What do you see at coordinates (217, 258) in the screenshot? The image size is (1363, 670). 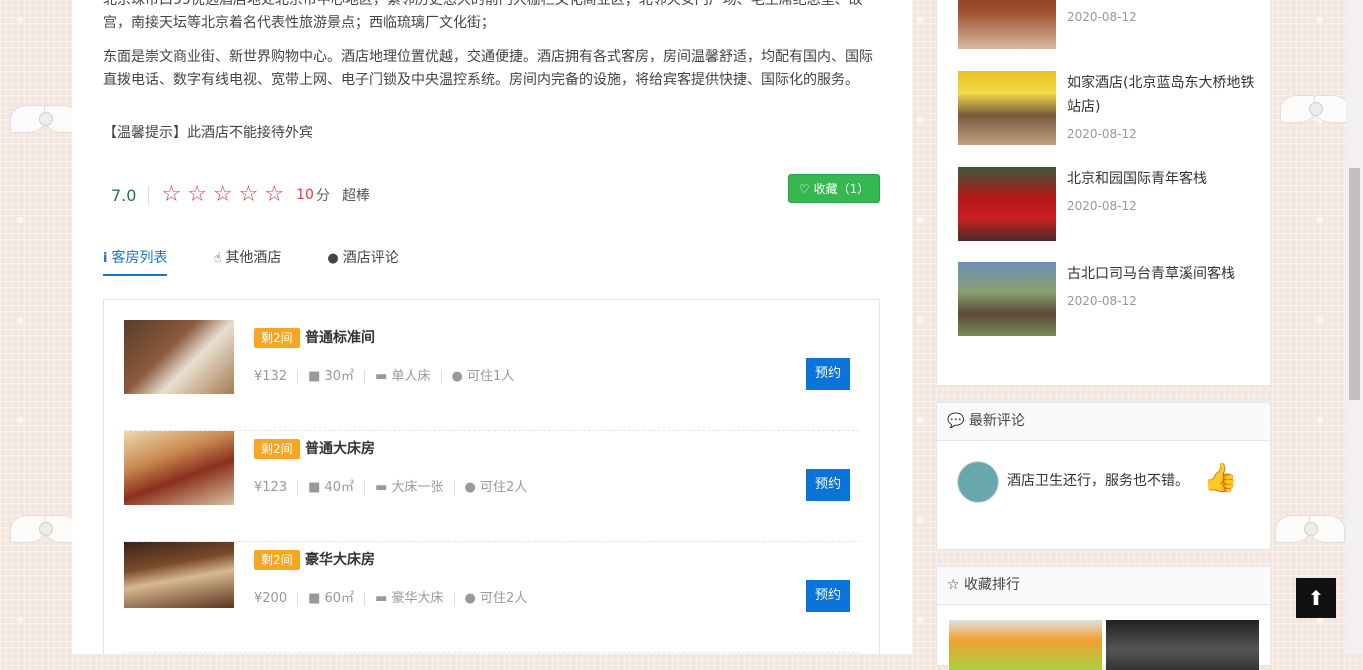 I see `thumbs-up-icon: ☝` at bounding box center [217, 258].